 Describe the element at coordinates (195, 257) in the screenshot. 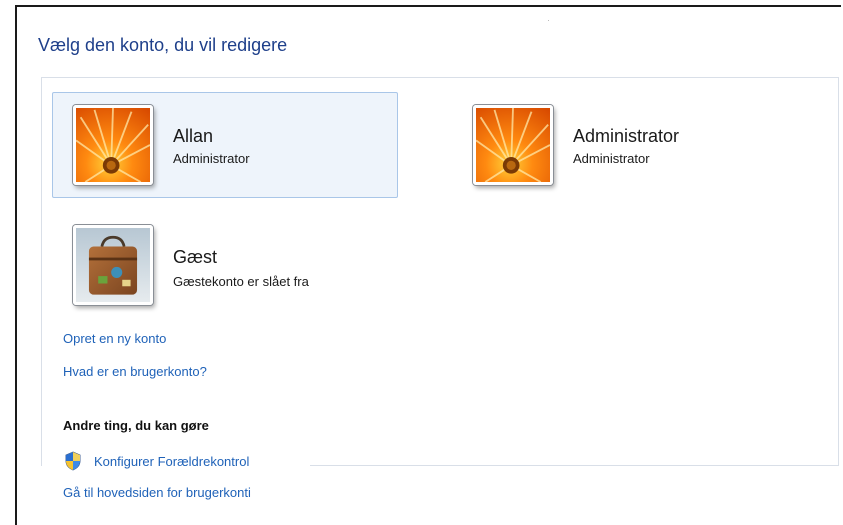

I see `account-name: Gæst` at that location.